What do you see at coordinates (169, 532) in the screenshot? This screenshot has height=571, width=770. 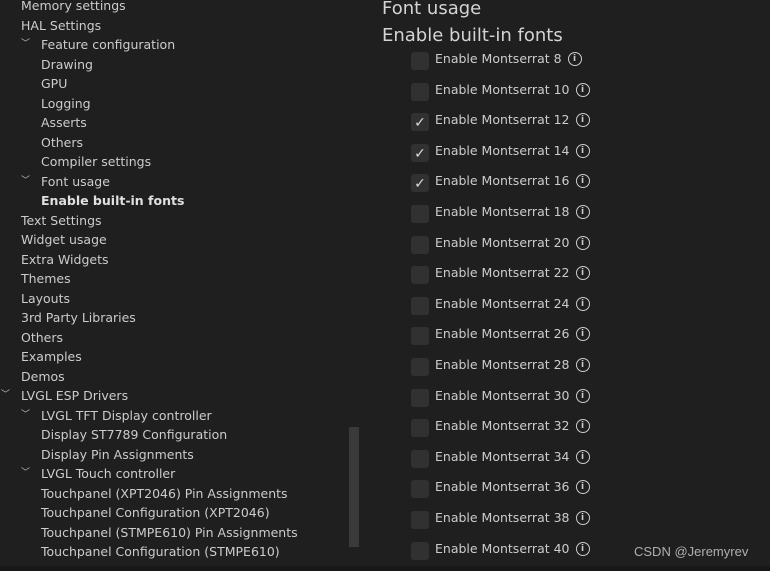 I see `tree-item-label: Touchpanel (STMPE610) Pin Assignments` at bounding box center [169, 532].